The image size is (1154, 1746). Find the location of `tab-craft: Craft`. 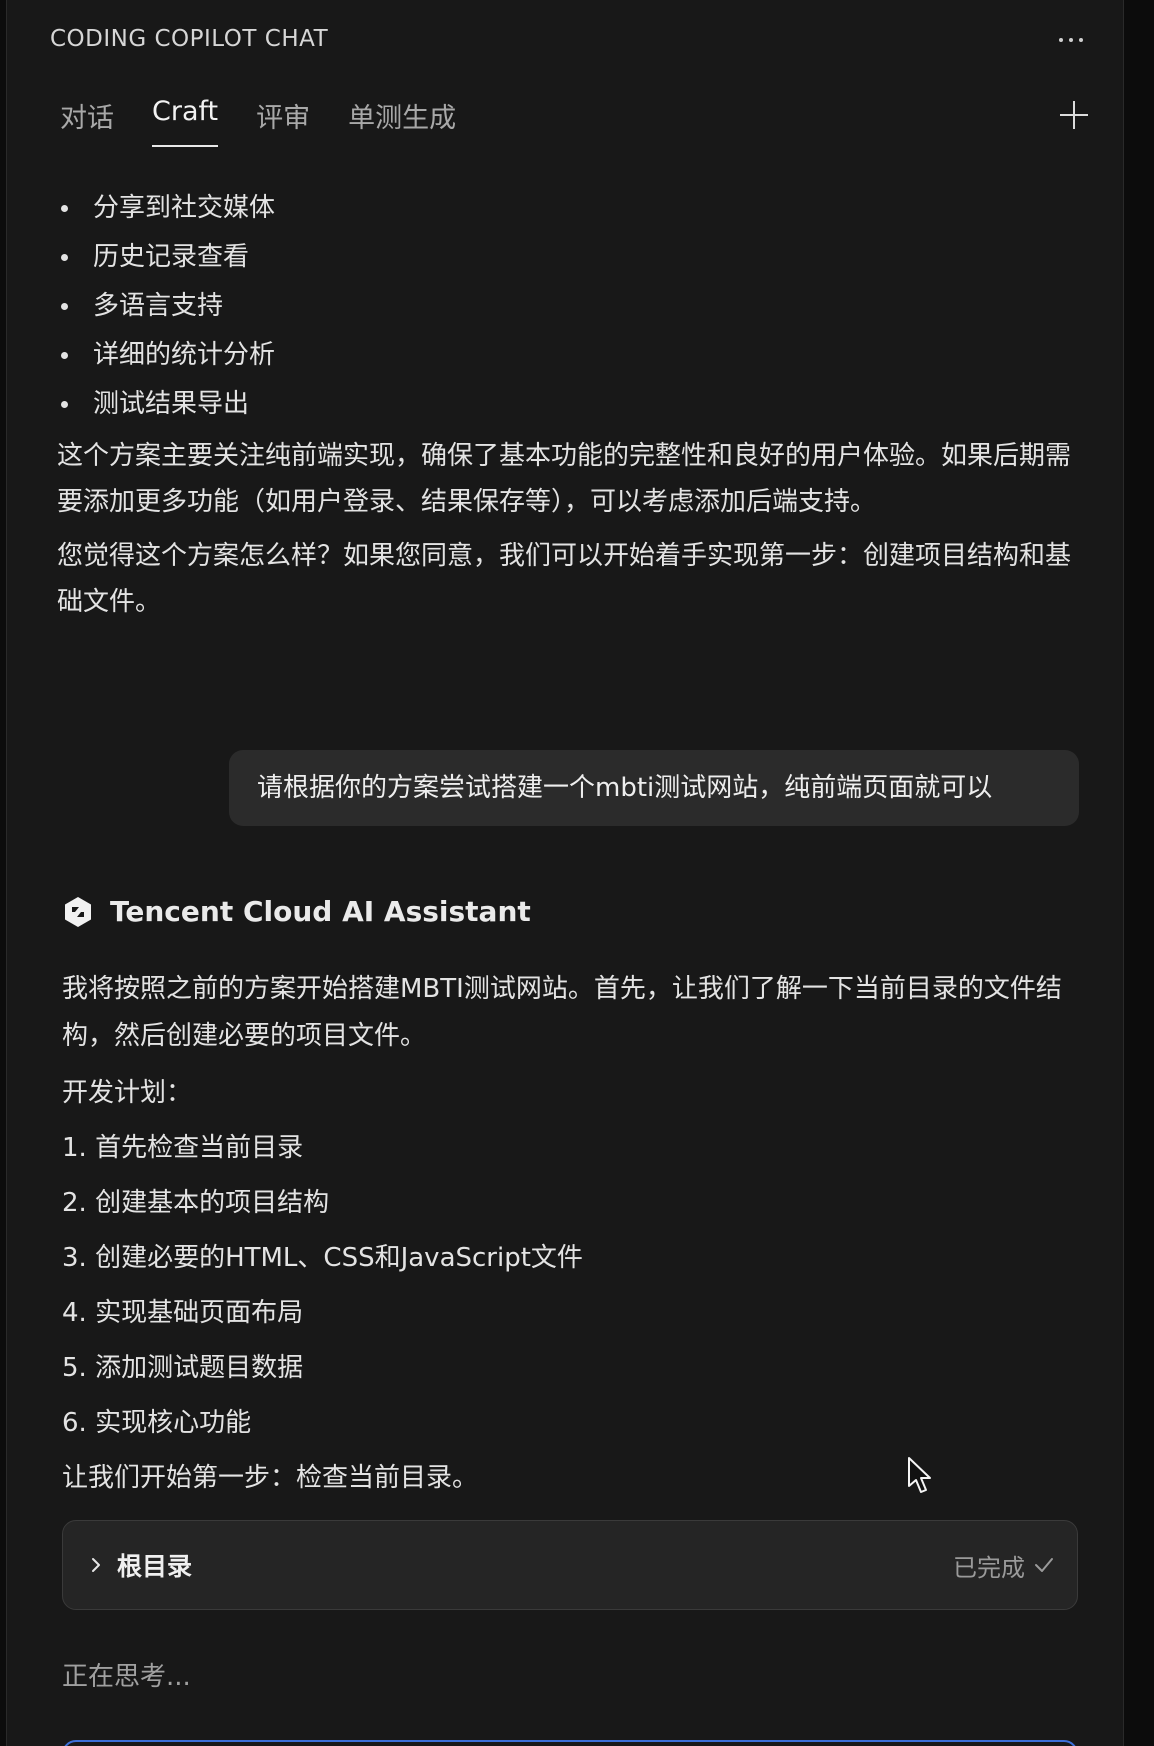

tab-craft: Craft is located at coordinates (185, 121).